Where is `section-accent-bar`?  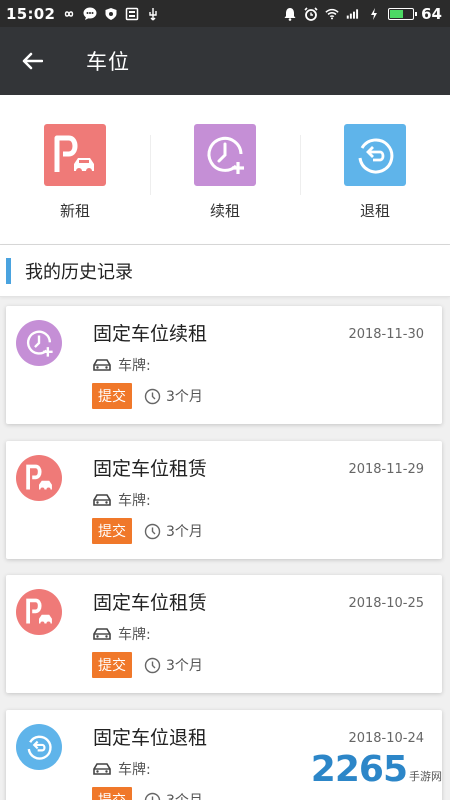 section-accent-bar is located at coordinates (8, 270).